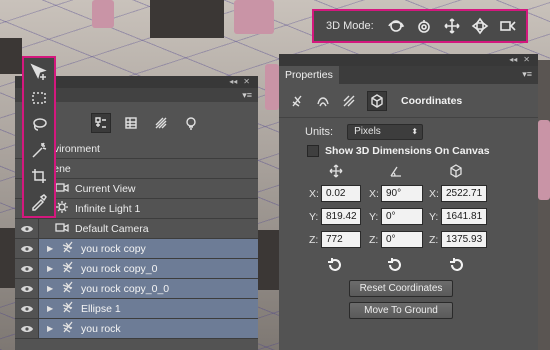 This screenshot has width=550, height=350. I want to click on filter-meshes-icon, so click(131, 123).